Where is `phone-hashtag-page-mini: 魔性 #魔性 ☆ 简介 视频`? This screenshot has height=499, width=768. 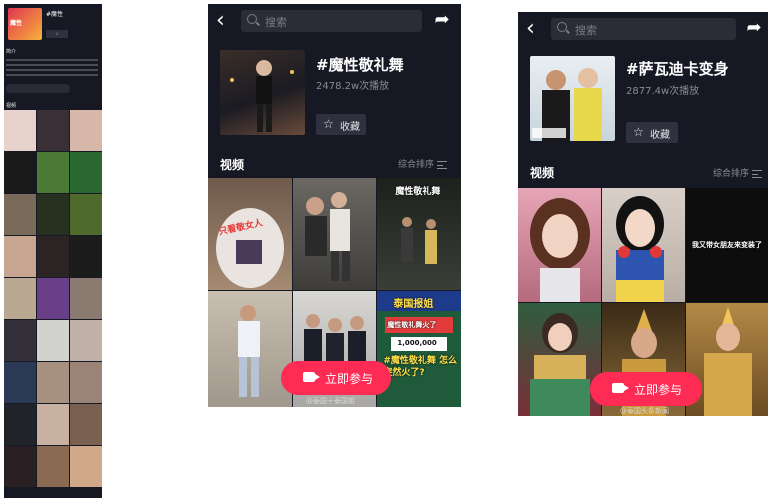
phone-hashtag-page-mini: 魔性 #魔性 ☆ 简介 视频 is located at coordinates (53, 251).